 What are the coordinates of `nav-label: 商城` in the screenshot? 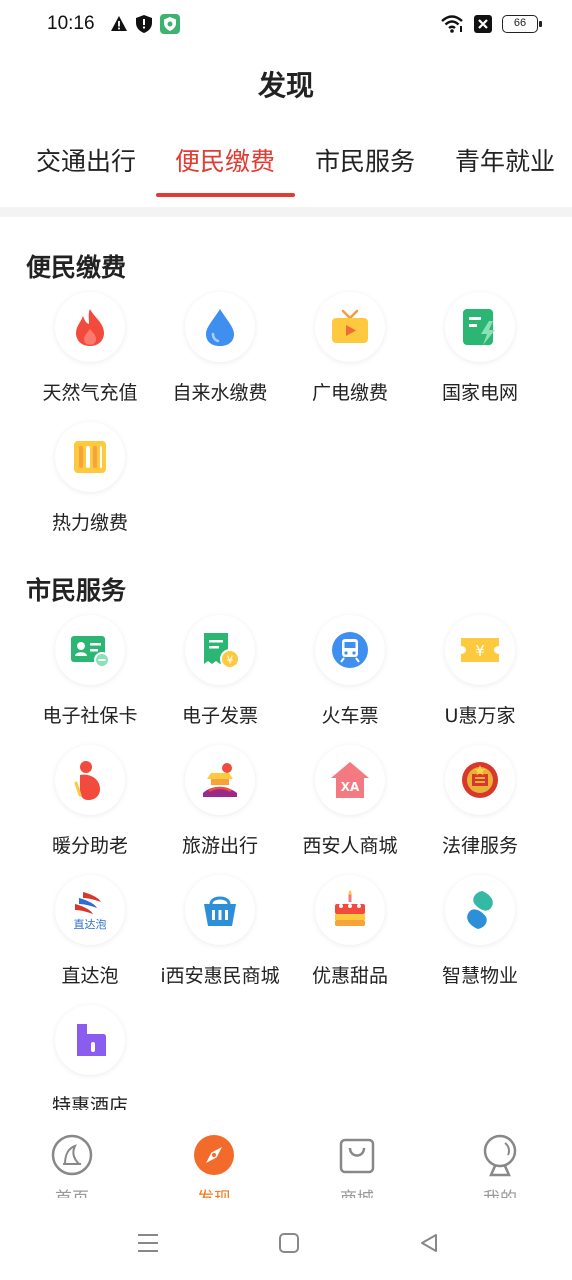 It's located at (357, 1191).